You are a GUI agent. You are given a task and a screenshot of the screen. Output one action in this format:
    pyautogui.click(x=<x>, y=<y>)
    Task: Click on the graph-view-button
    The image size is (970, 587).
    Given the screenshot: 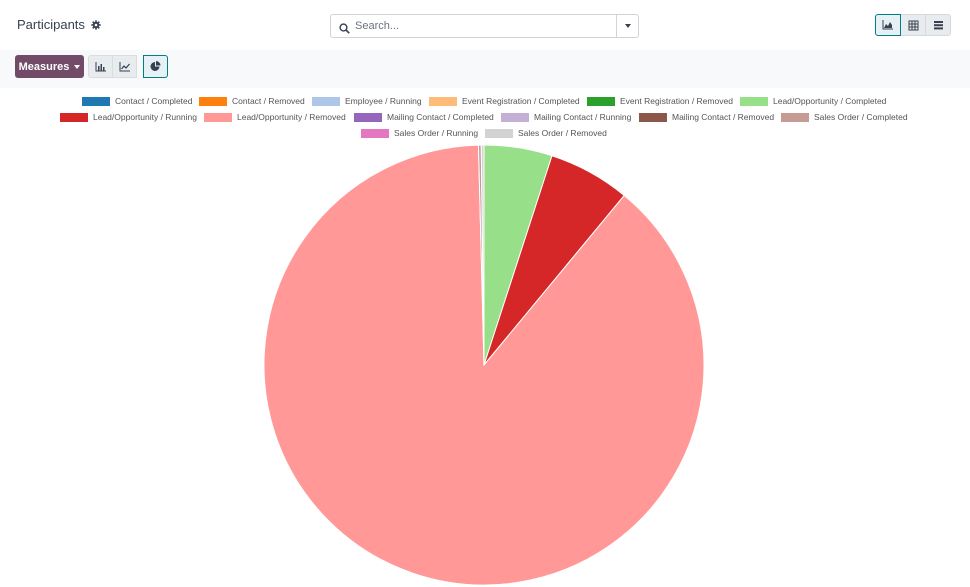 What is the action you would take?
    pyautogui.click(x=888, y=25)
    